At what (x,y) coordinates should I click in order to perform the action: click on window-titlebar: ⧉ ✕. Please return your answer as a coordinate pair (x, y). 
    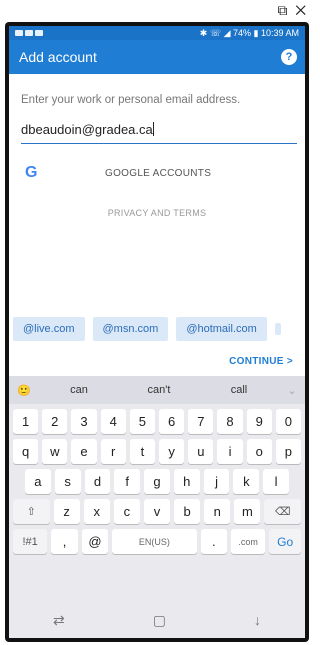
    Looking at the image, I should click on (157, 11).